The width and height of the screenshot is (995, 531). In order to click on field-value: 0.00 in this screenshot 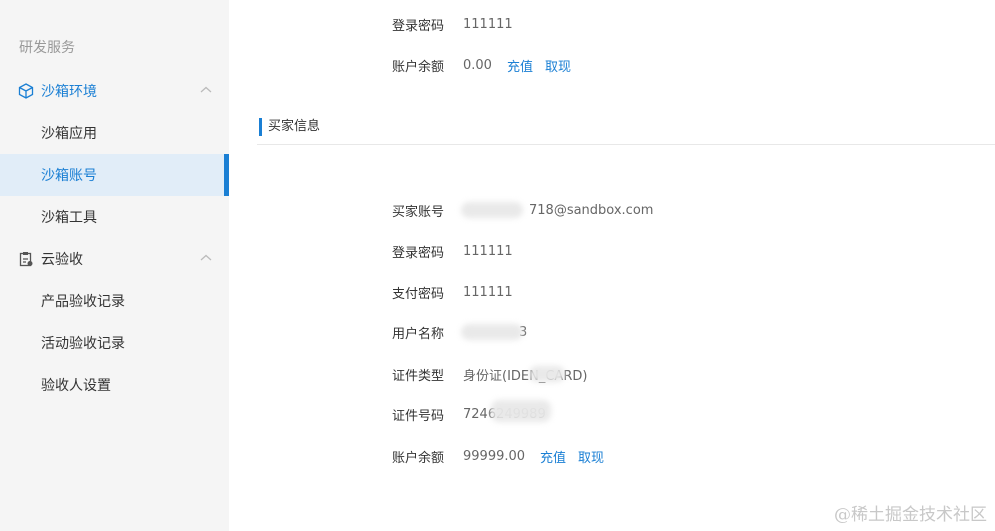, I will do `click(477, 65)`.